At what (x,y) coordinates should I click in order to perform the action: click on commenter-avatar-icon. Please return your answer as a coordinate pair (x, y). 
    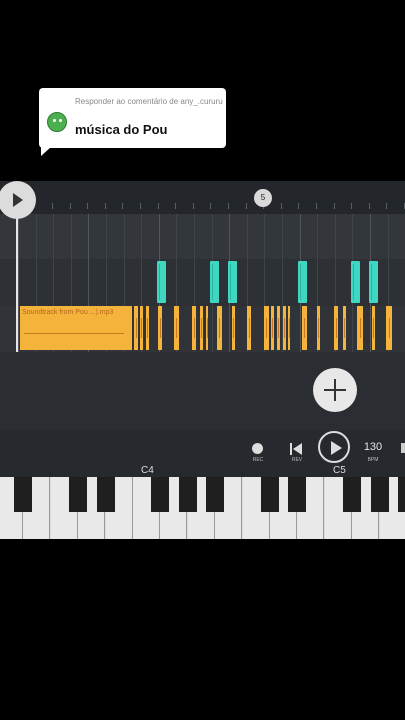
    Looking at the image, I should click on (57, 122).